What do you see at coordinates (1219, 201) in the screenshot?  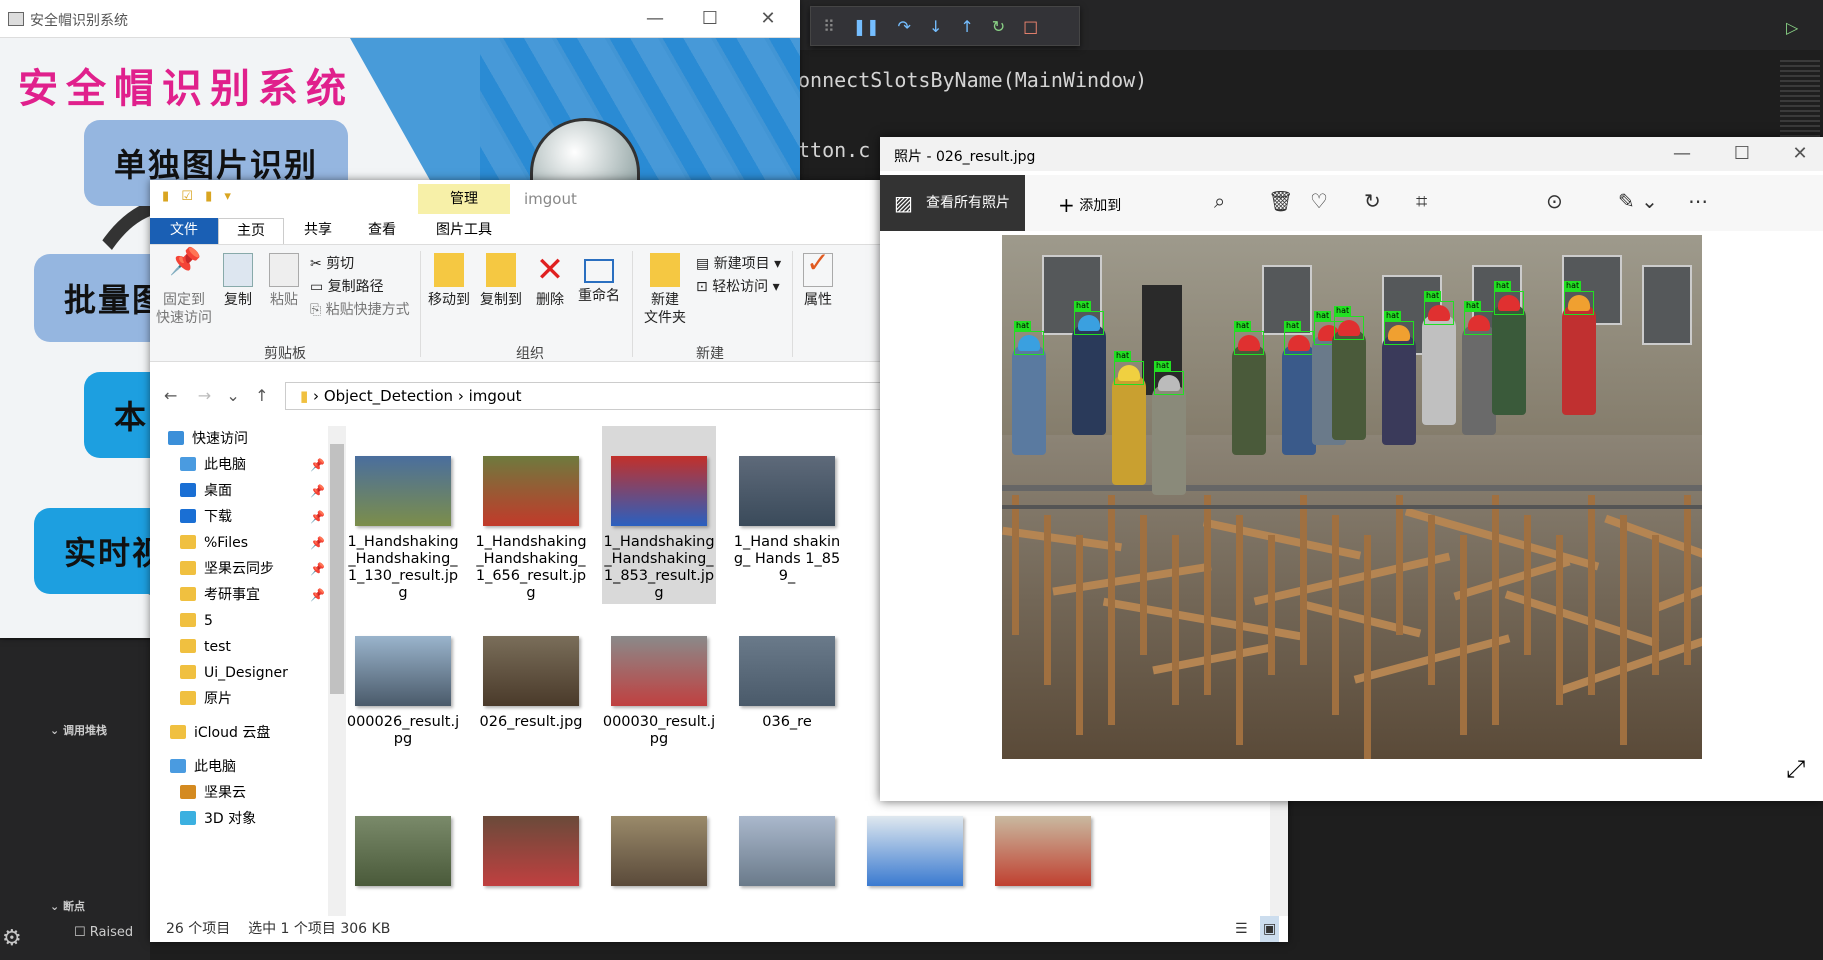 I see `zoom-icon: ⌕` at bounding box center [1219, 201].